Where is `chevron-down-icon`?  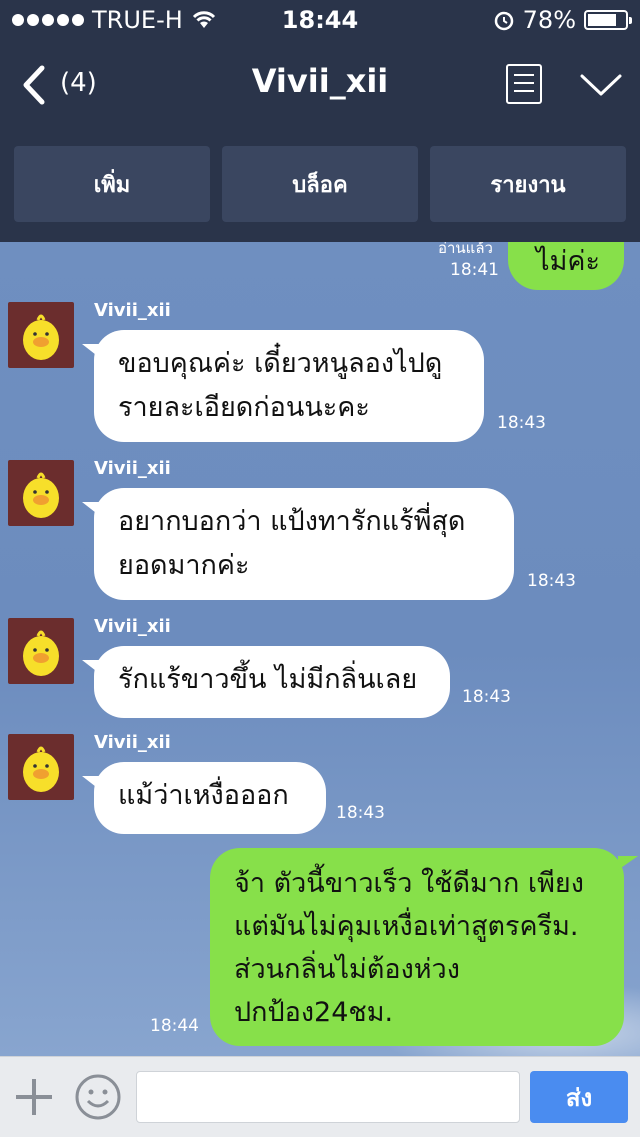
chevron-down-icon is located at coordinates (601, 84).